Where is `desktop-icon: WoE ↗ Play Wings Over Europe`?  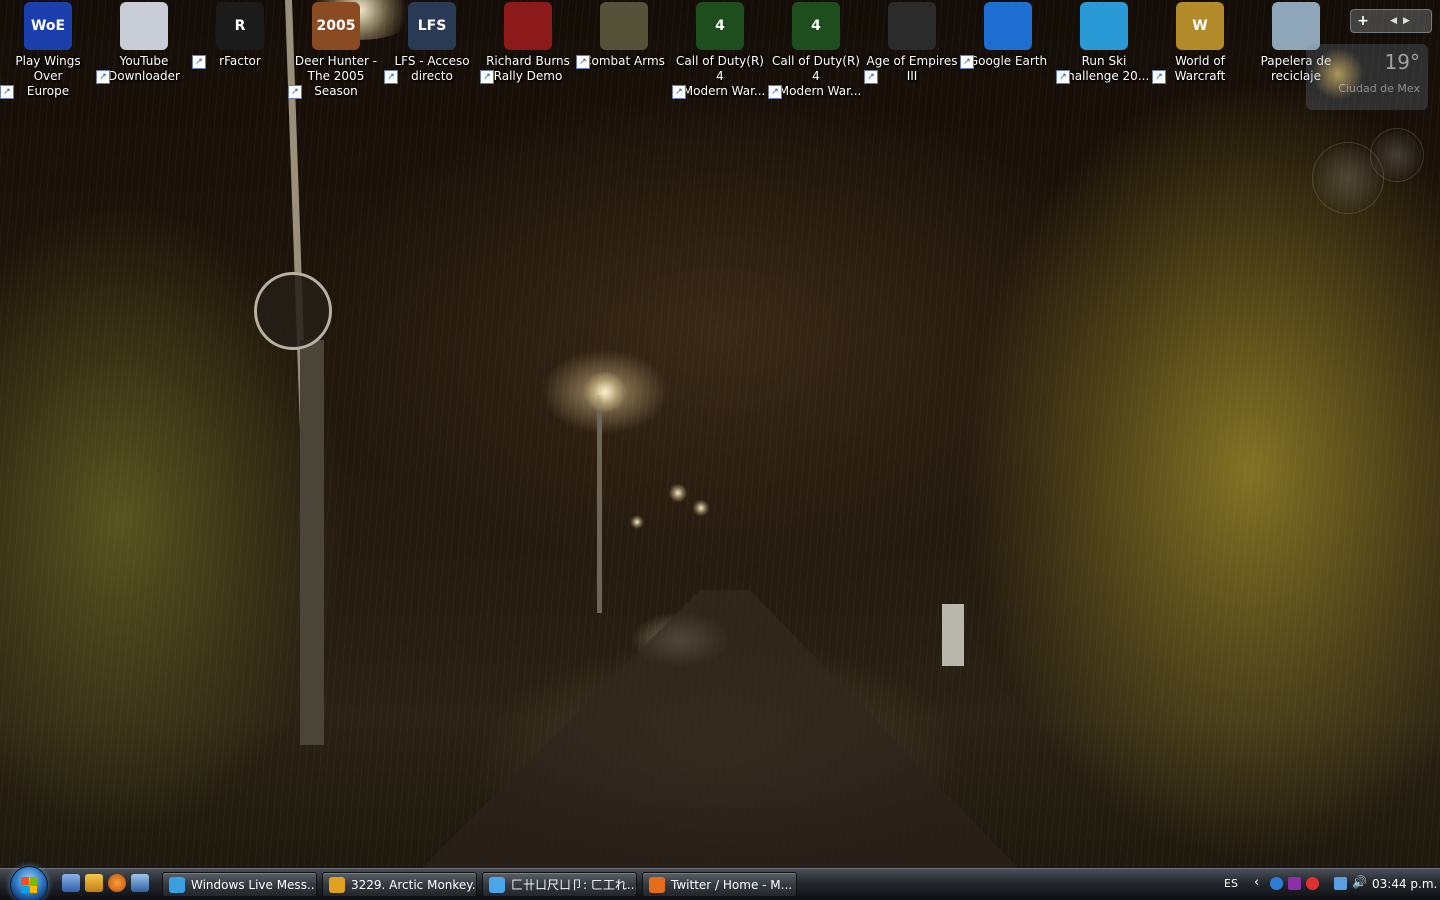
desktop-icon: WoE ↗ Play Wings Over Europe is located at coordinates (48, 50).